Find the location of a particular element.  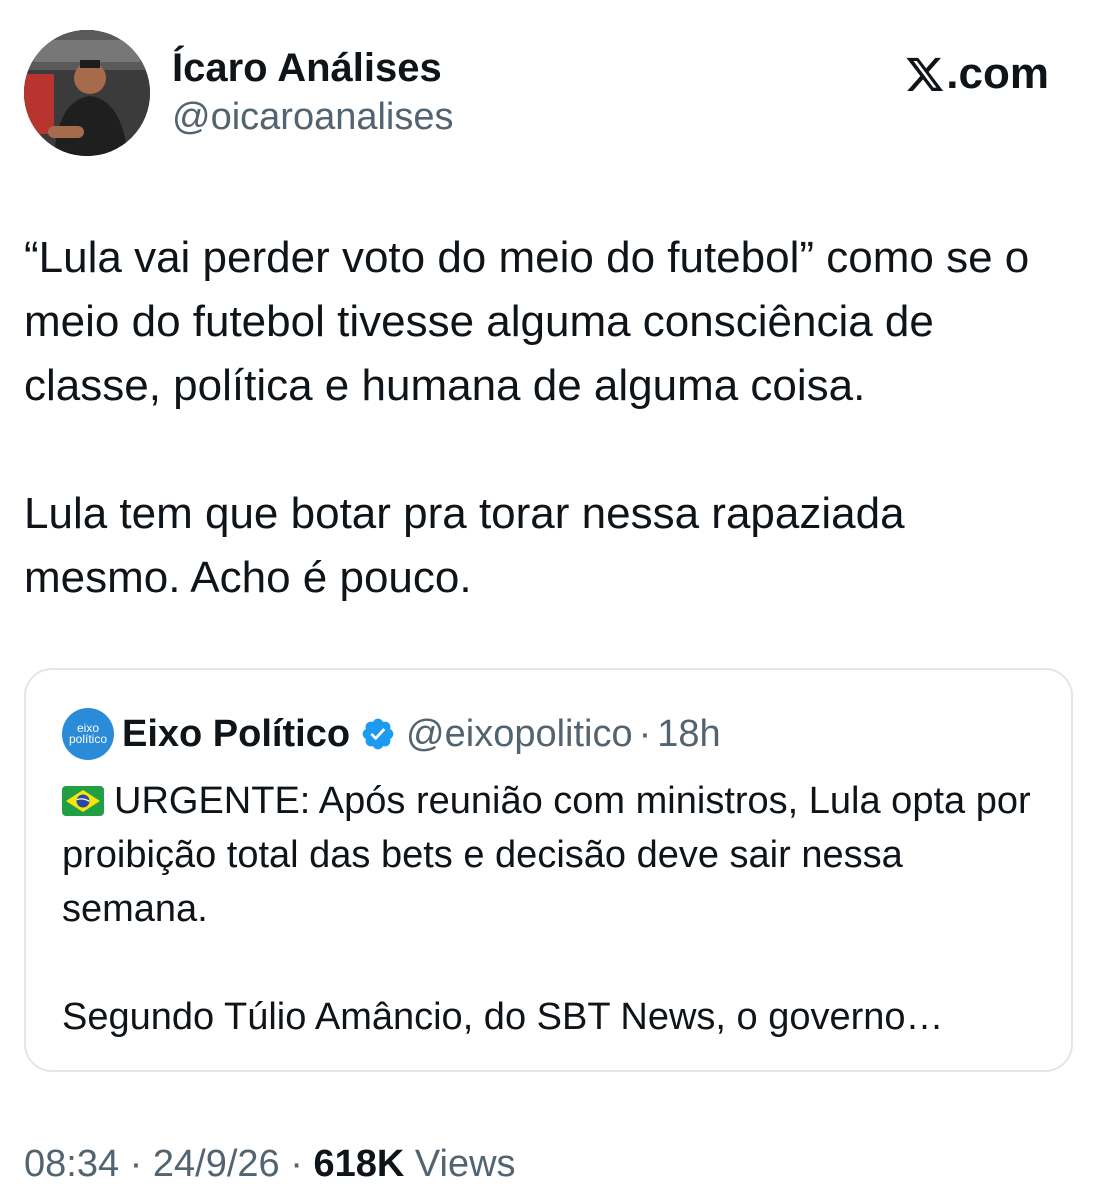

views-label: Views is located at coordinates (465, 1164).